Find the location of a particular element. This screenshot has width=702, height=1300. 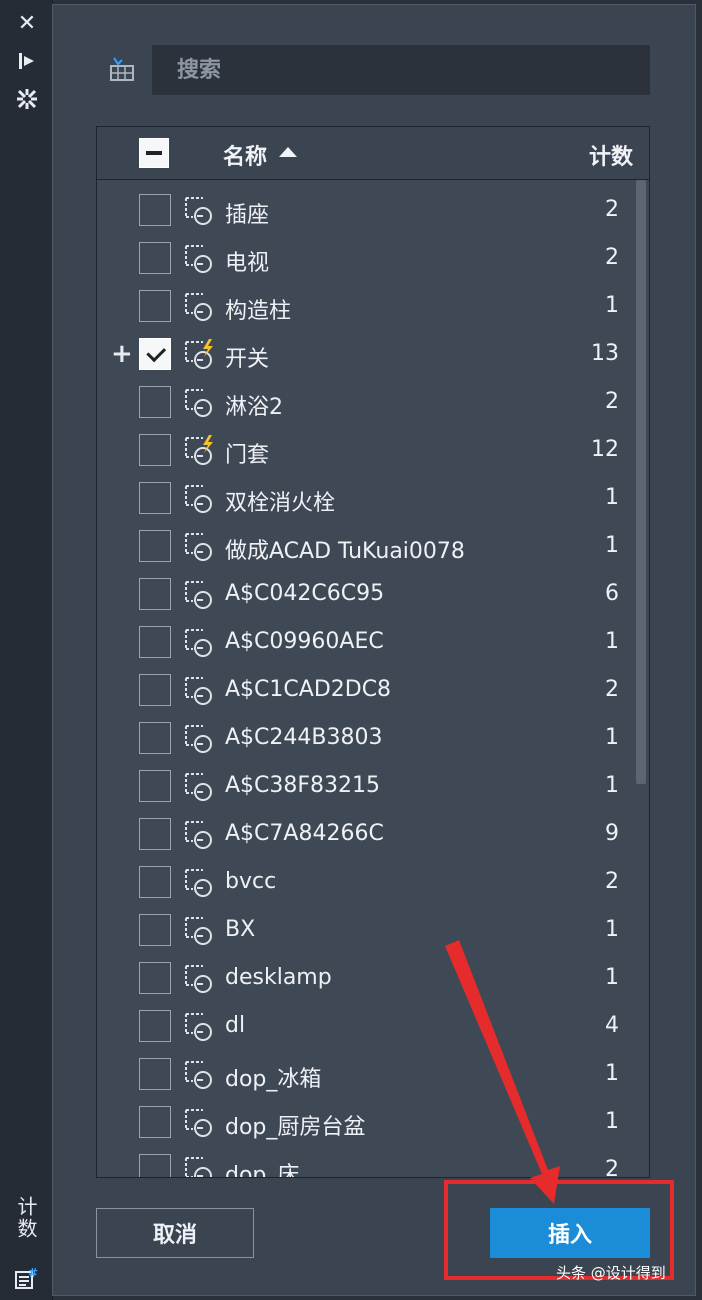

row-count: 4 is located at coordinates (612, 1025).